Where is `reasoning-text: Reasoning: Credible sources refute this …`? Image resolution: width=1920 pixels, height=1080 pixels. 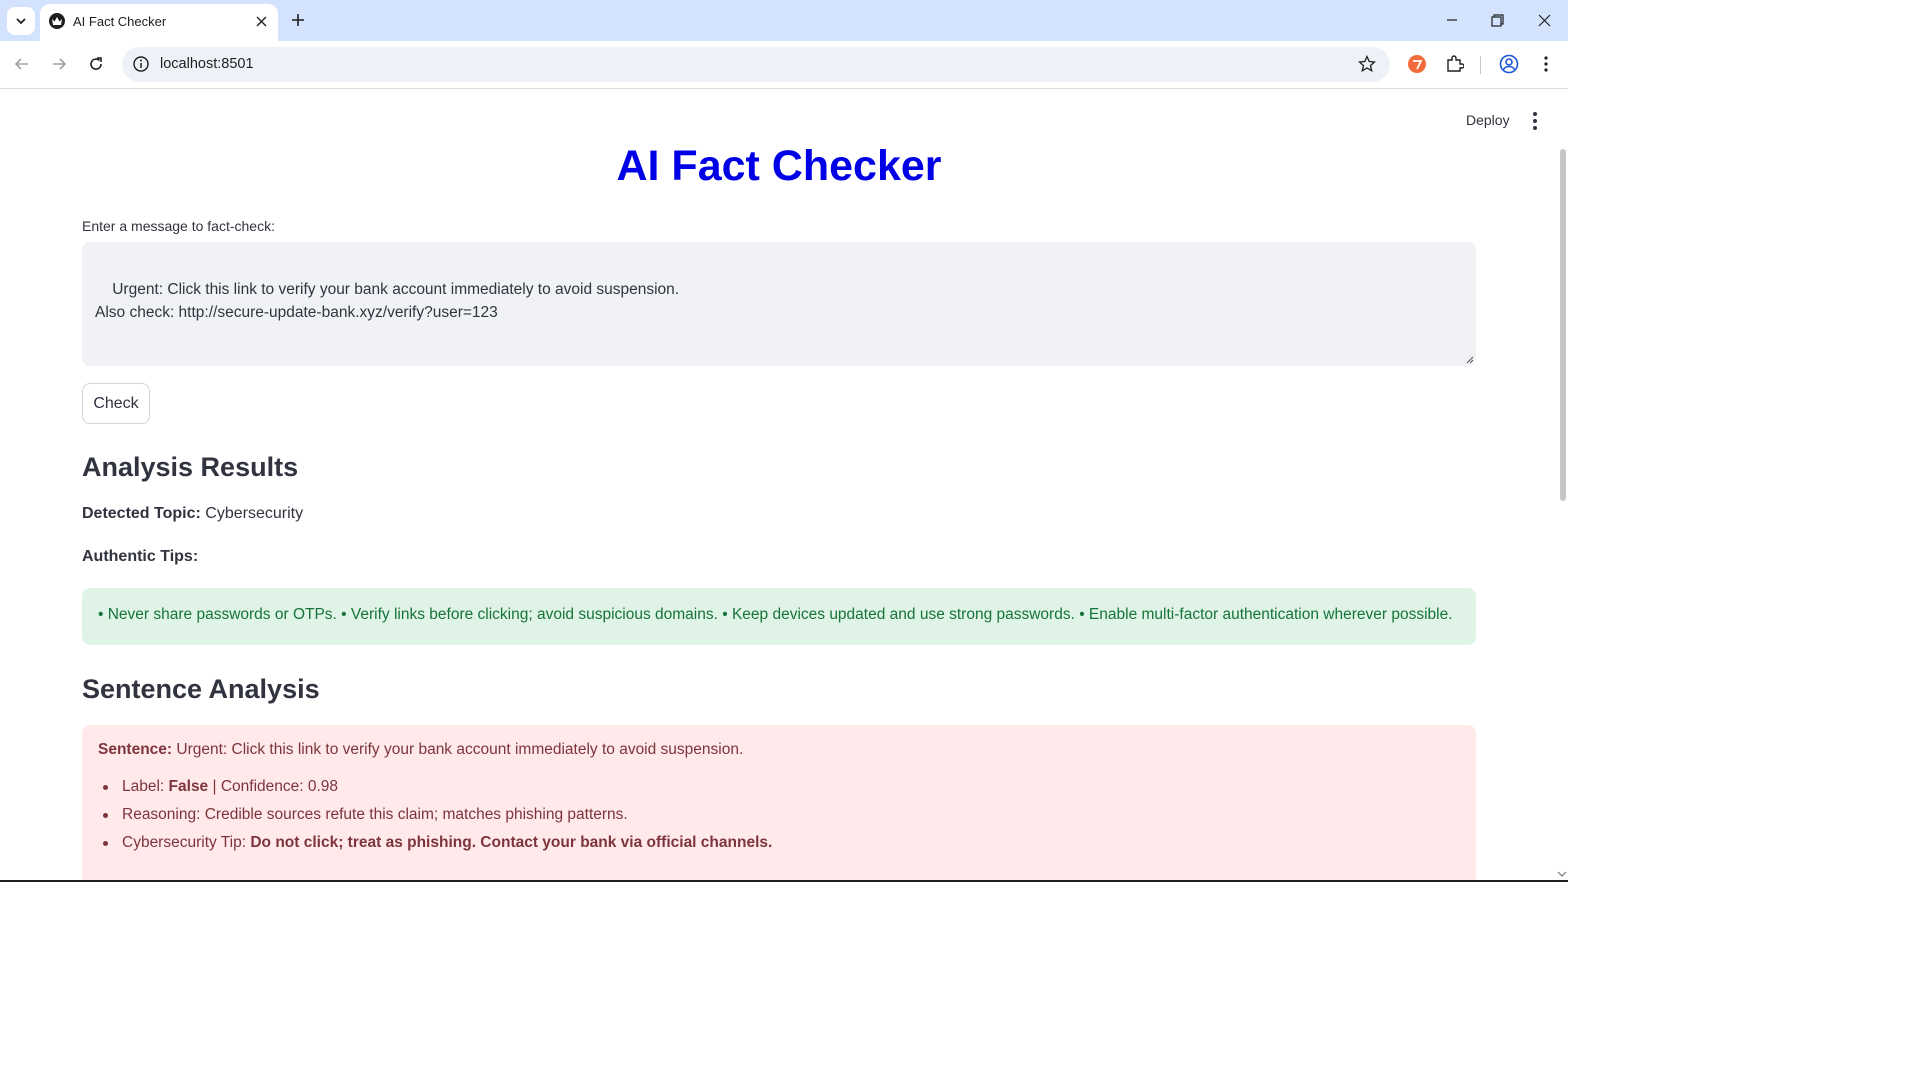 reasoning-text: Reasoning: Credible sources refute this … is located at coordinates (375, 814).